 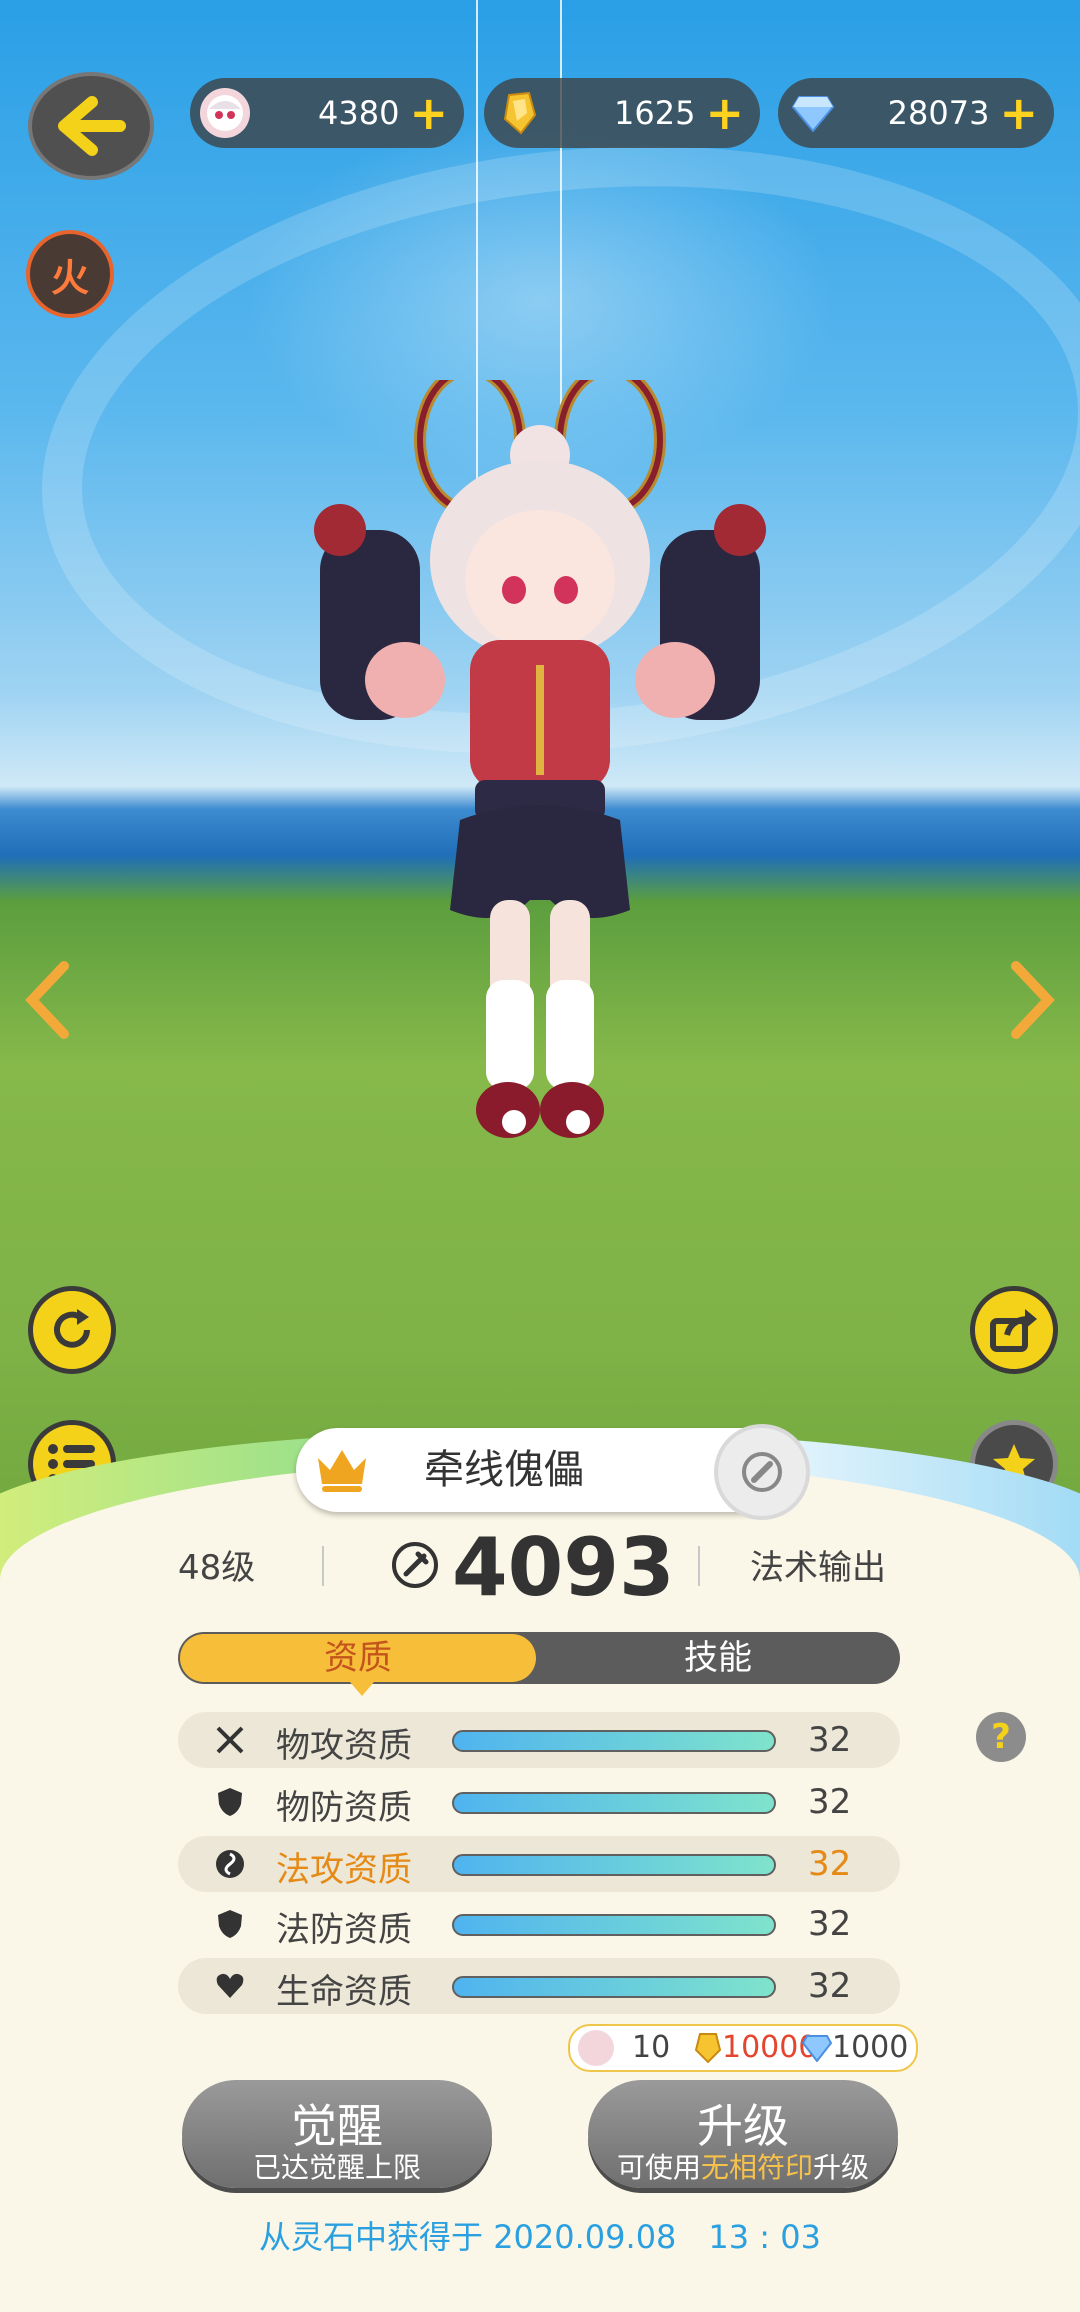 I want to click on chevron-right-icon, so click(x=1033, y=1000).